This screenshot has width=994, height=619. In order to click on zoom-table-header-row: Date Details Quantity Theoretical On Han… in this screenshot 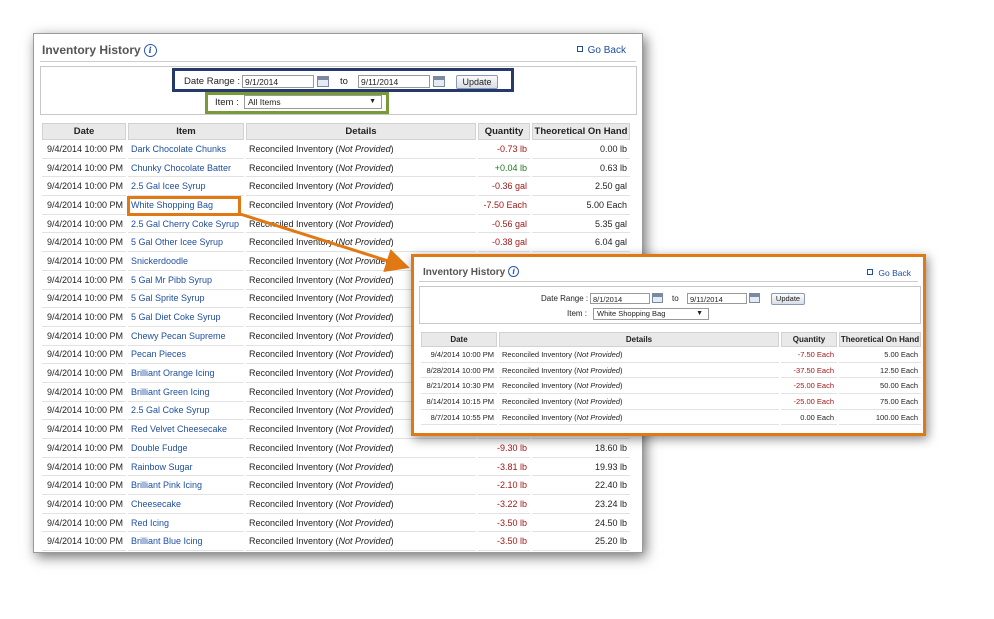, I will do `click(671, 339)`.